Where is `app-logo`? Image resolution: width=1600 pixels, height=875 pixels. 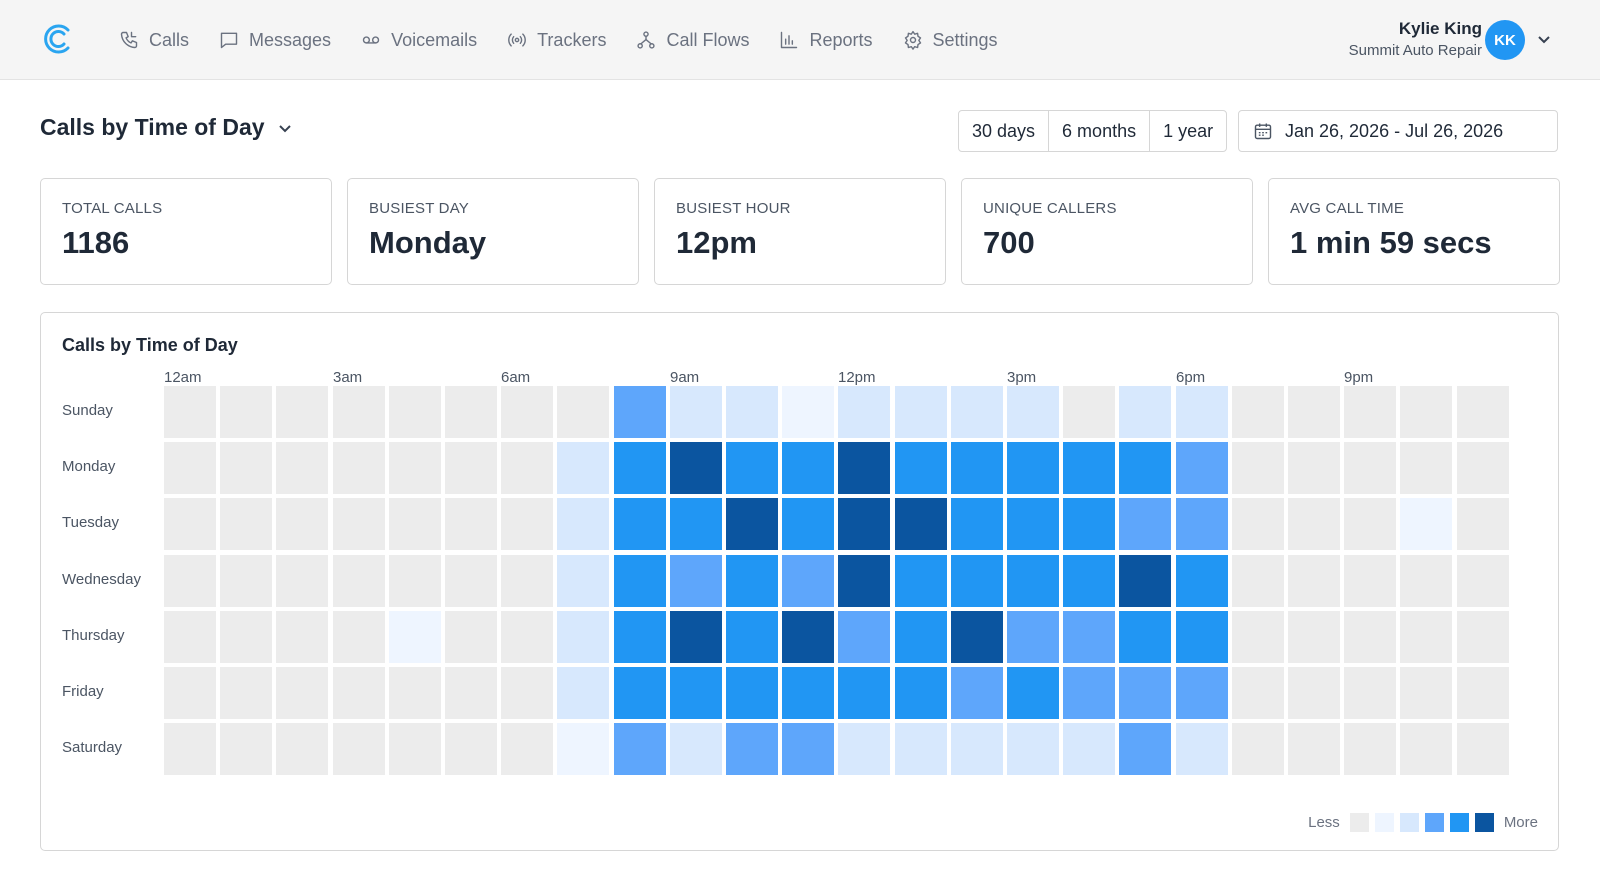
app-logo is located at coordinates (58, 39).